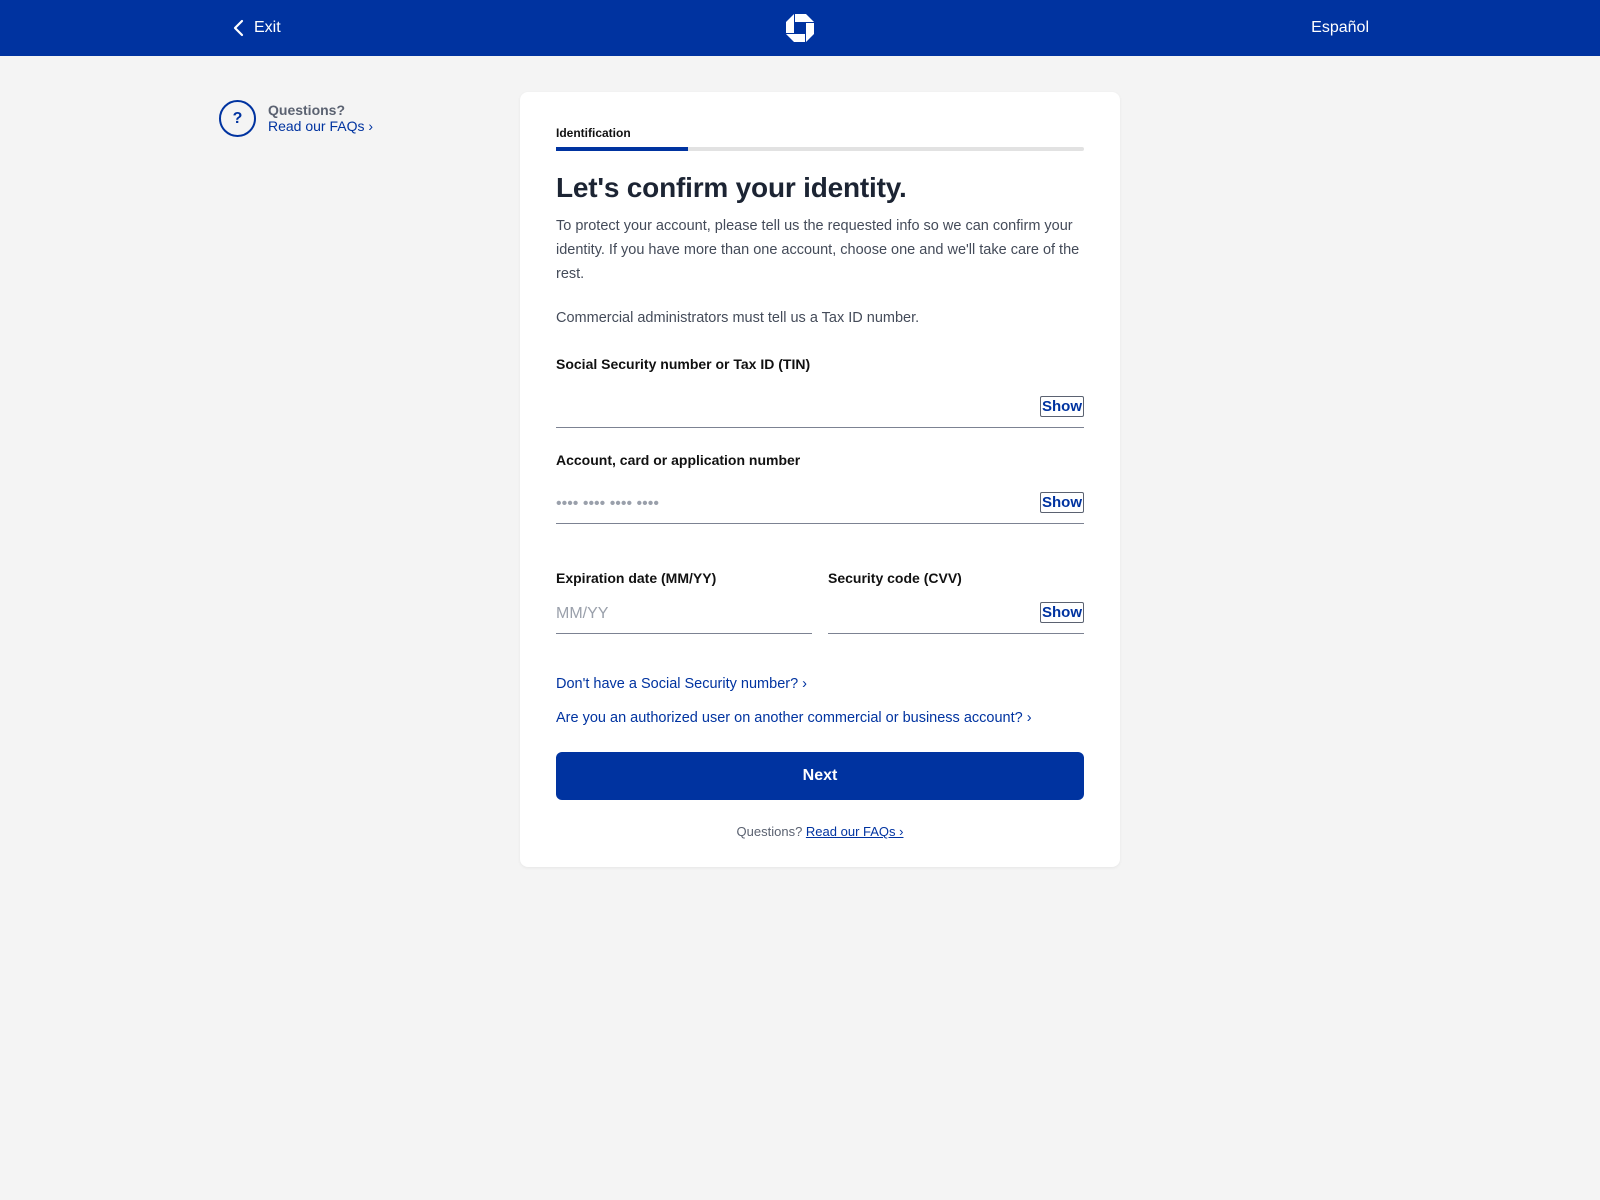 This screenshot has width=1600, height=1200. I want to click on ssn-label: Social Security number or Tax ID (TIN), so click(683, 364).